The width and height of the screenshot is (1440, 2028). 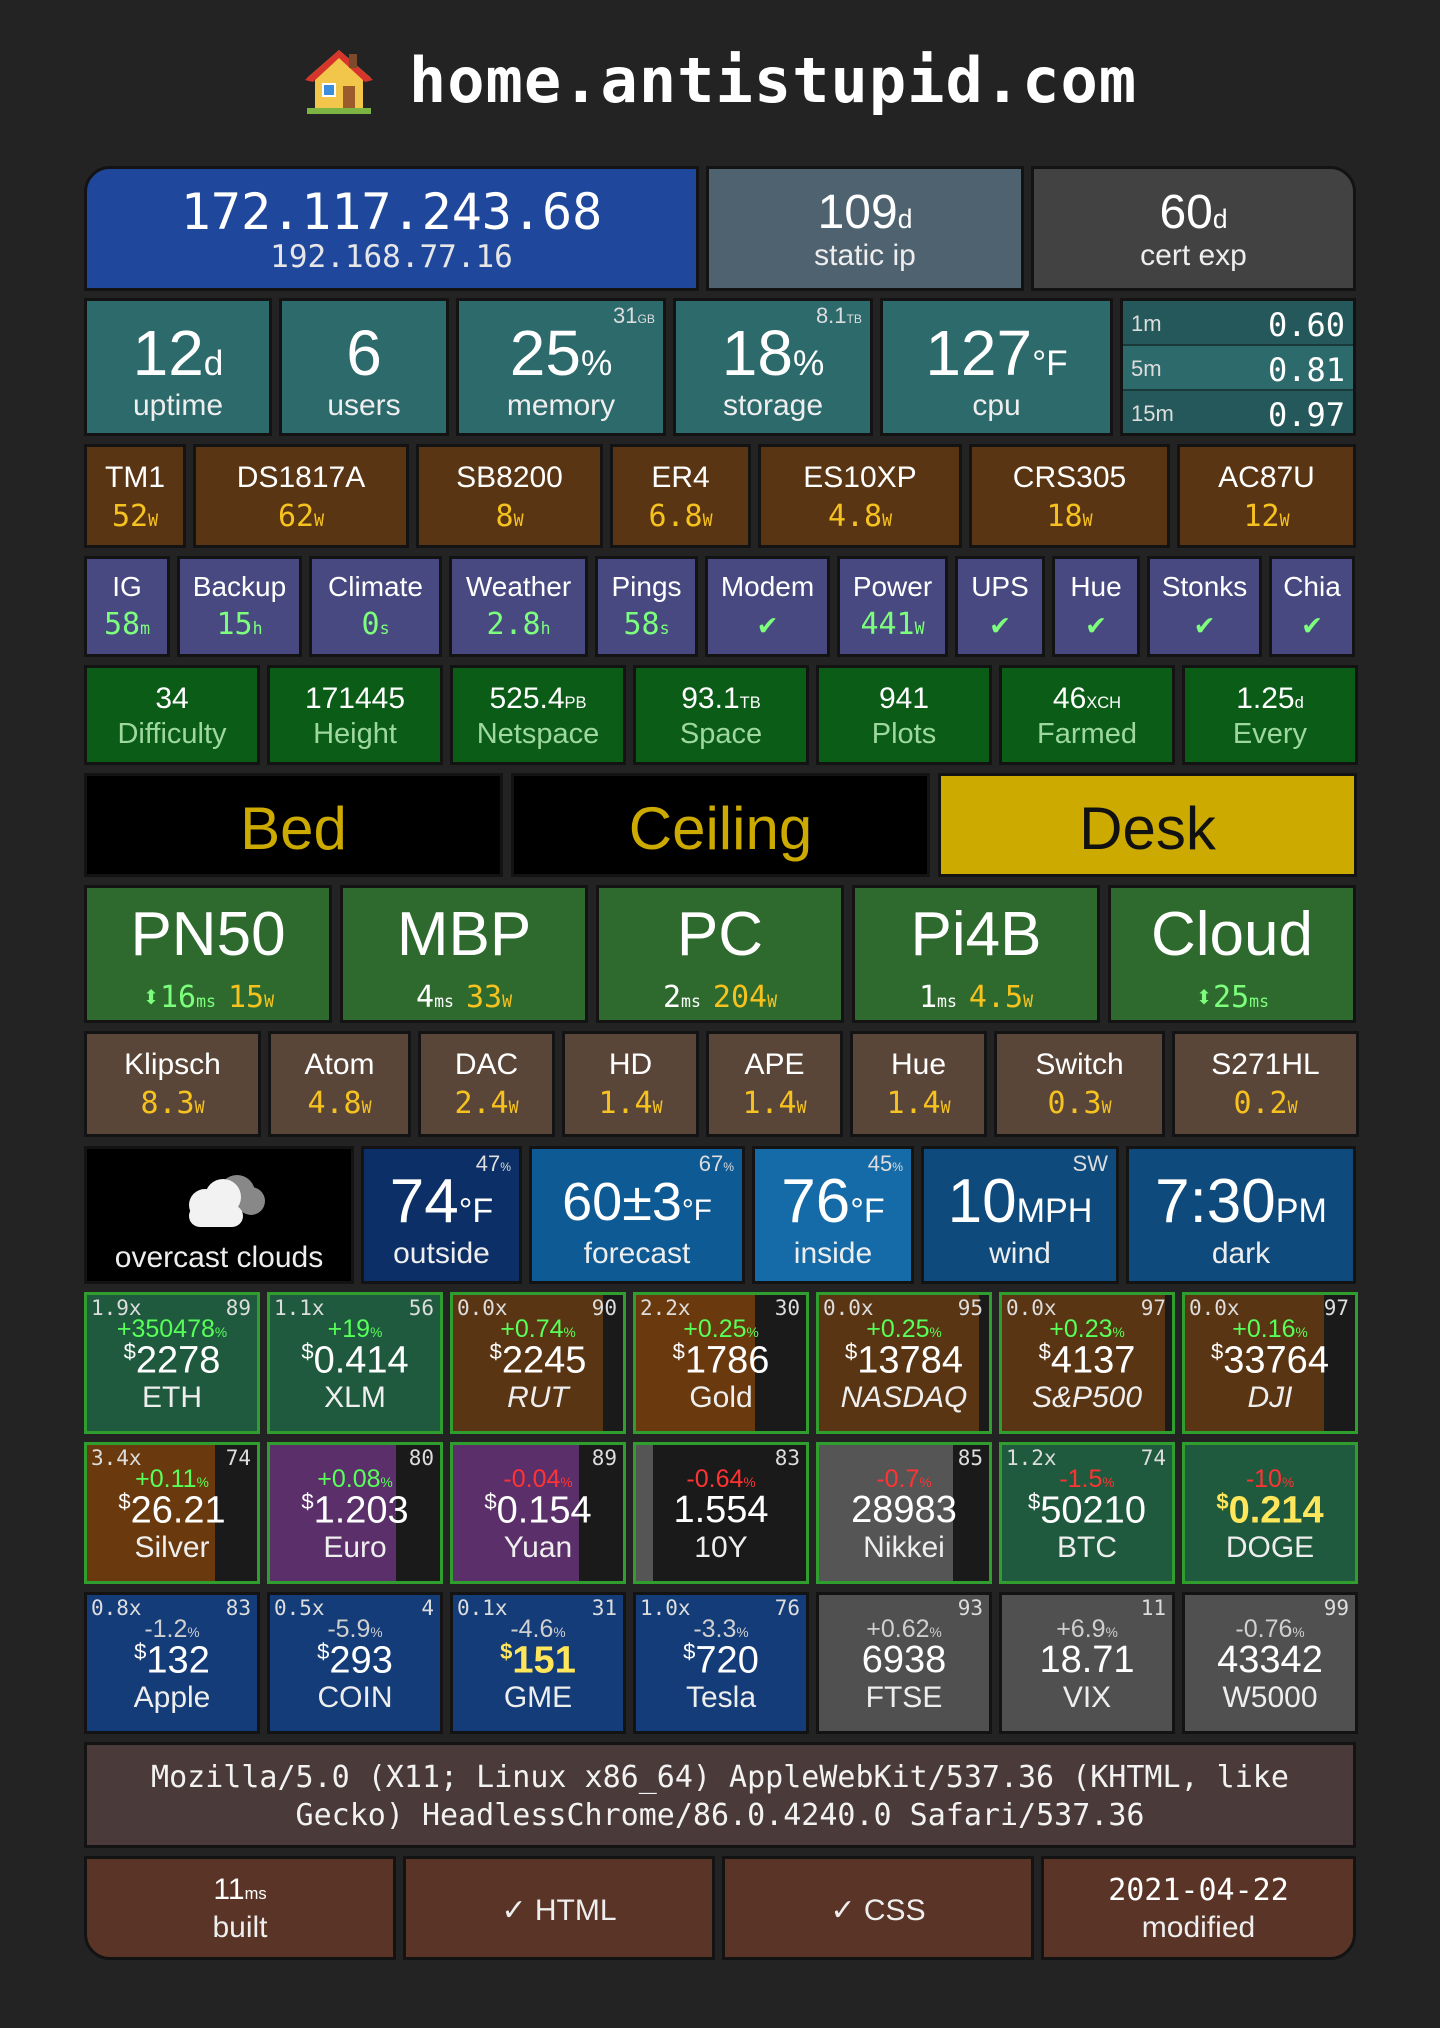 I want to click on market-tile: 0.5x 4 -5.9% $293 COIN, so click(x=355, y=1663).